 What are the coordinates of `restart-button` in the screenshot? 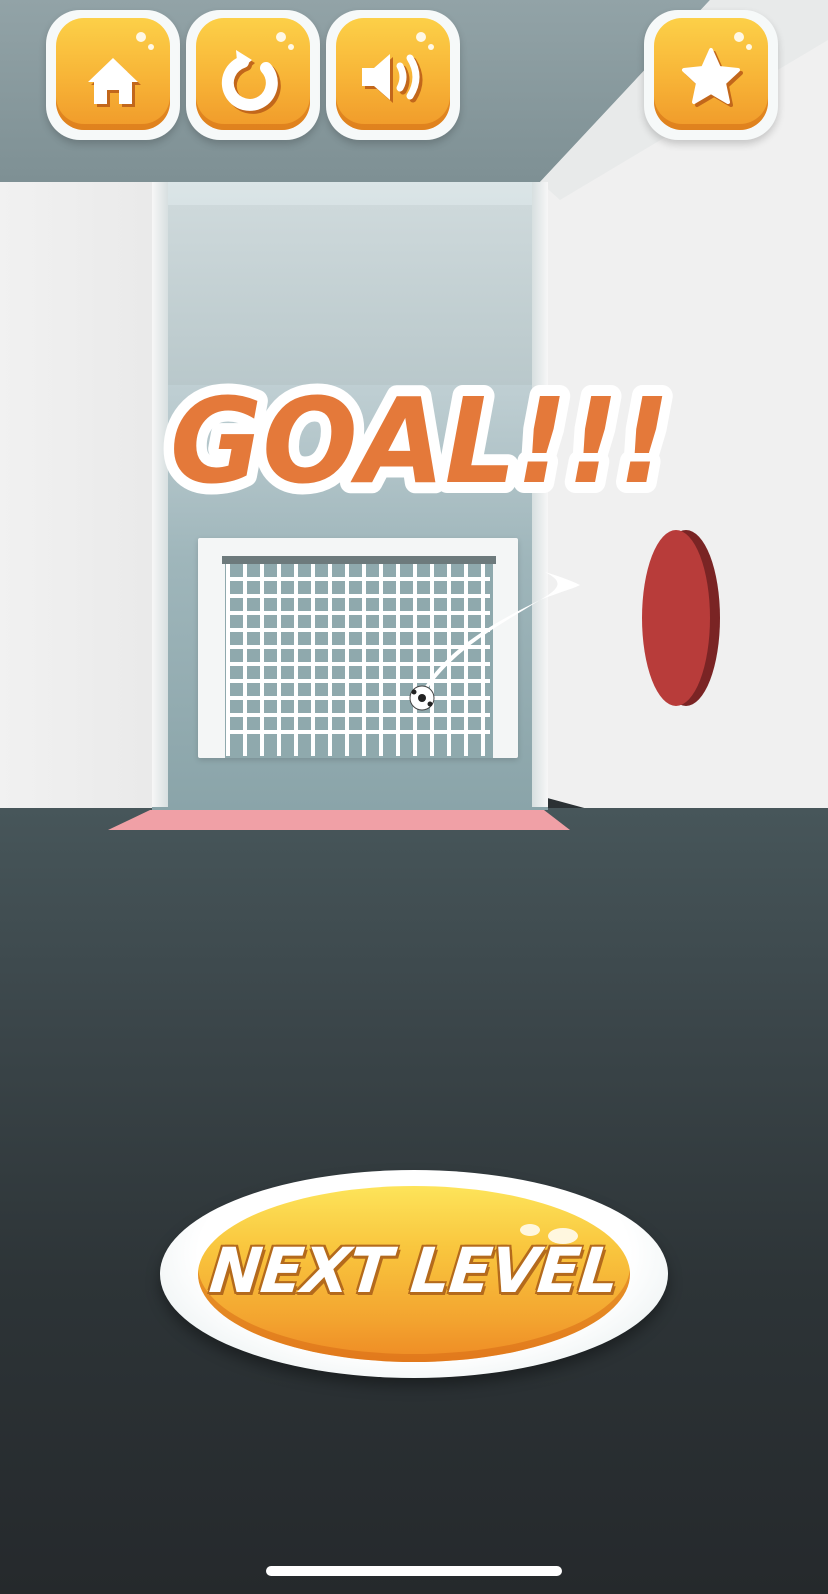 It's located at (253, 75).